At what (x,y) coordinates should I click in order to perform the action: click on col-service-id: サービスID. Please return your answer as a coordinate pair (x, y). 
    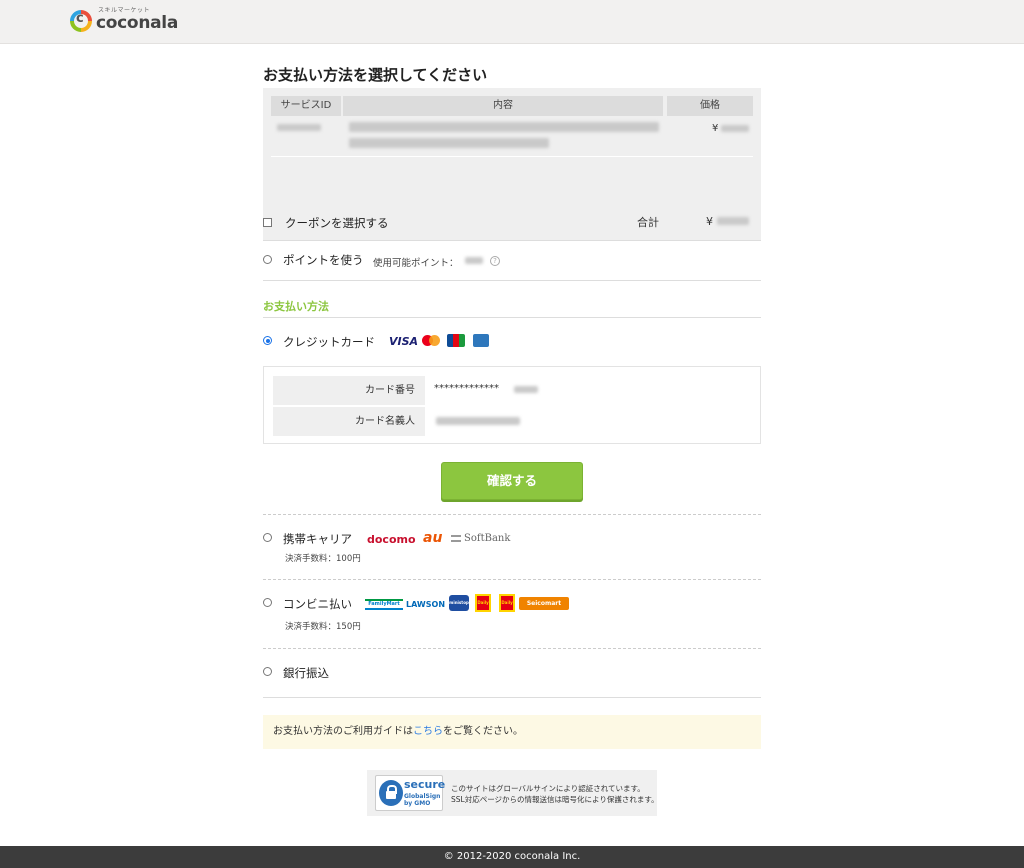
    Looking at the image, I should click on (306, 106).